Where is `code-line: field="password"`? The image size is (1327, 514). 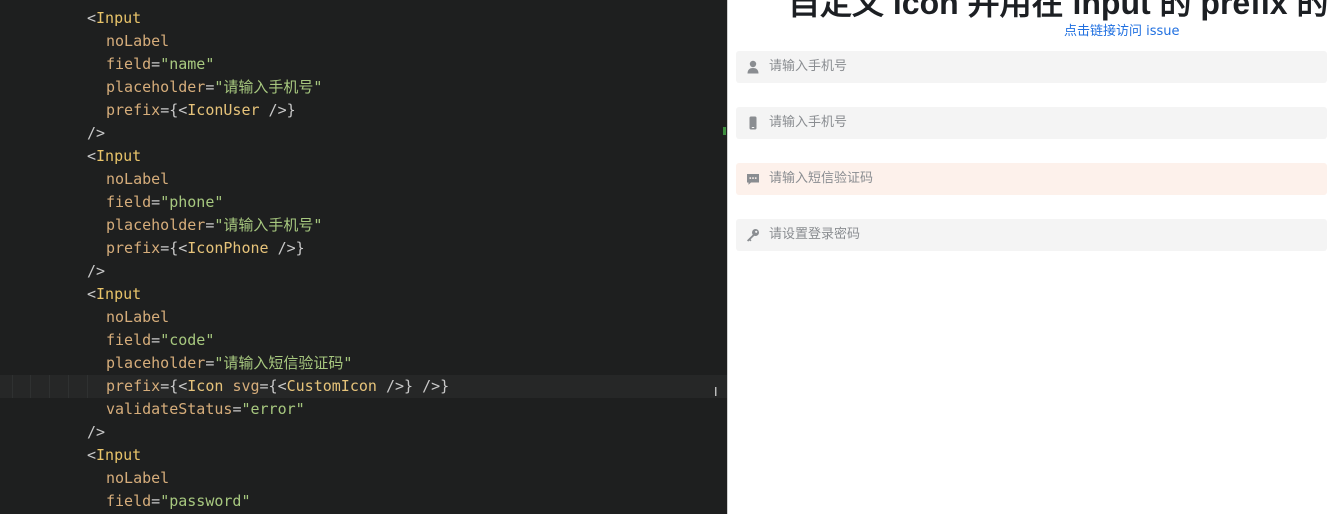 code-line: field="password" is located at coordinates (363, 501).